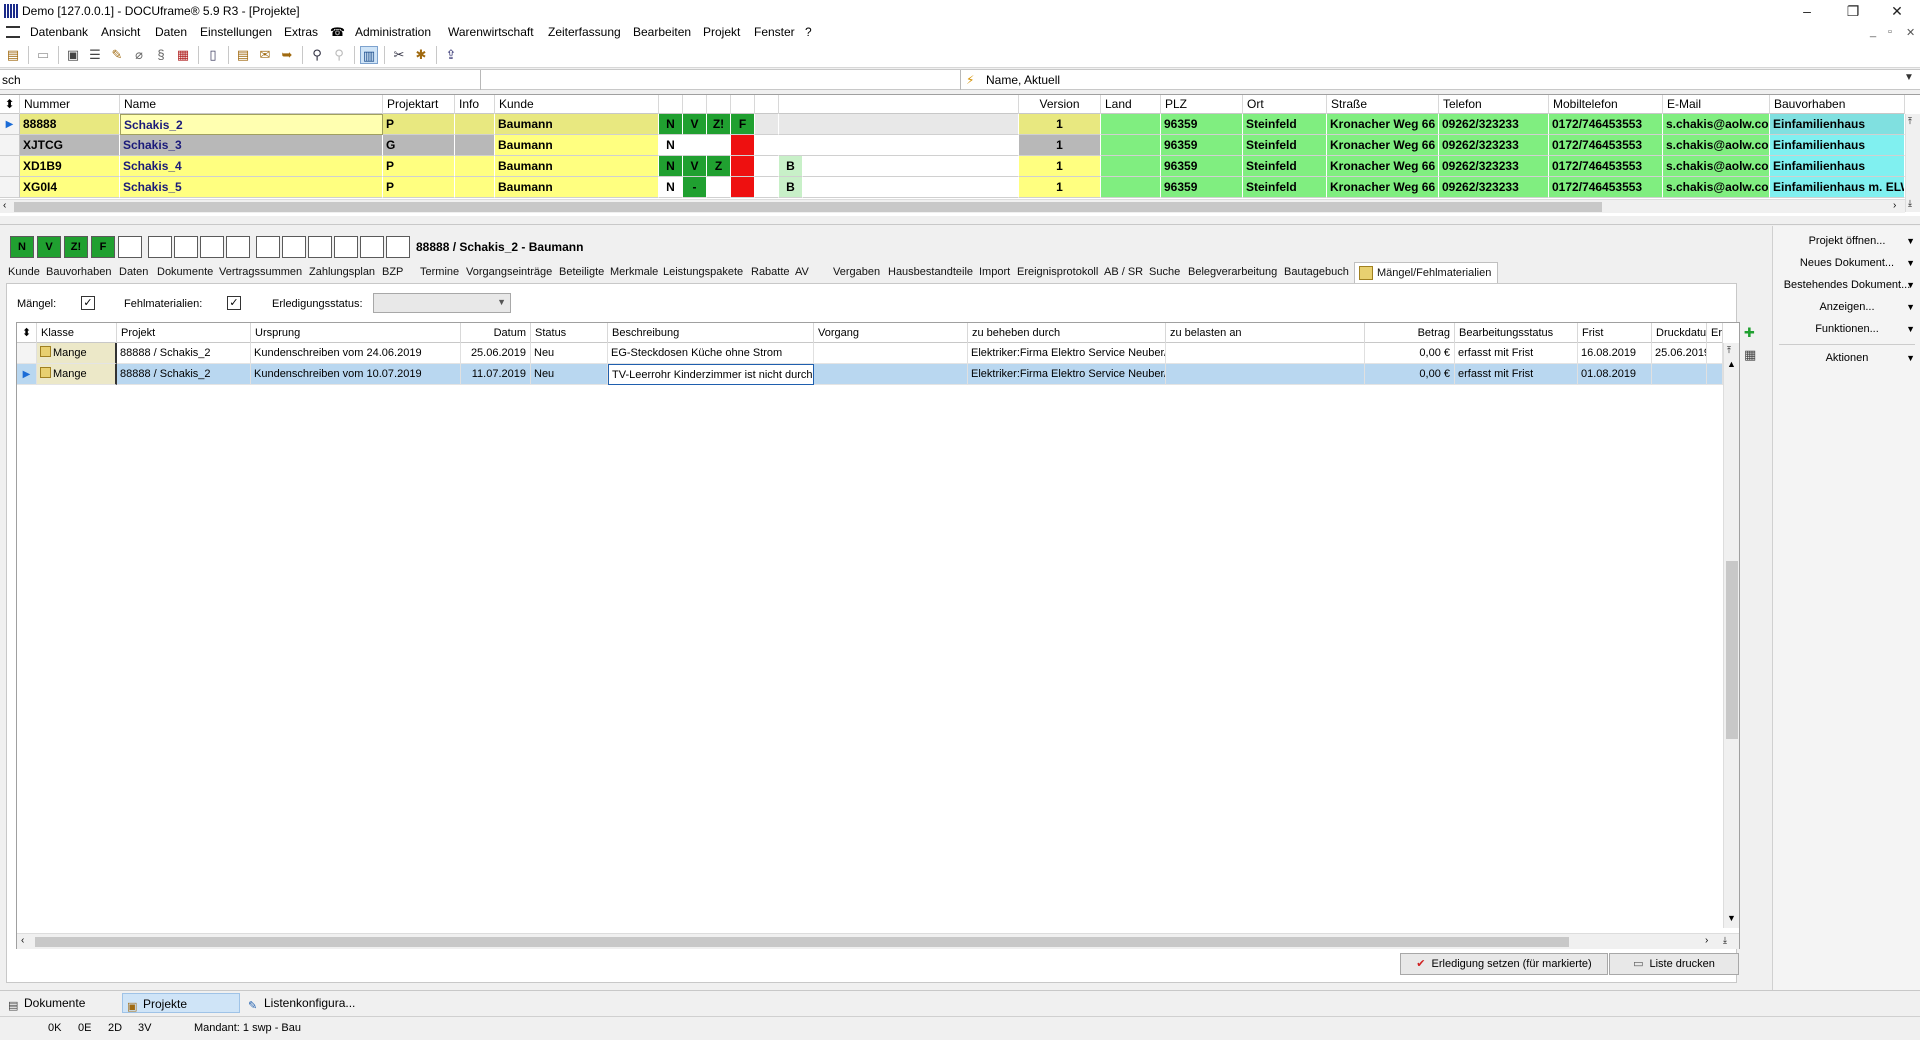 This screenshot has width=1920, height=1040. I want to click on phone-device-icon: ▯, so click(213, 55).